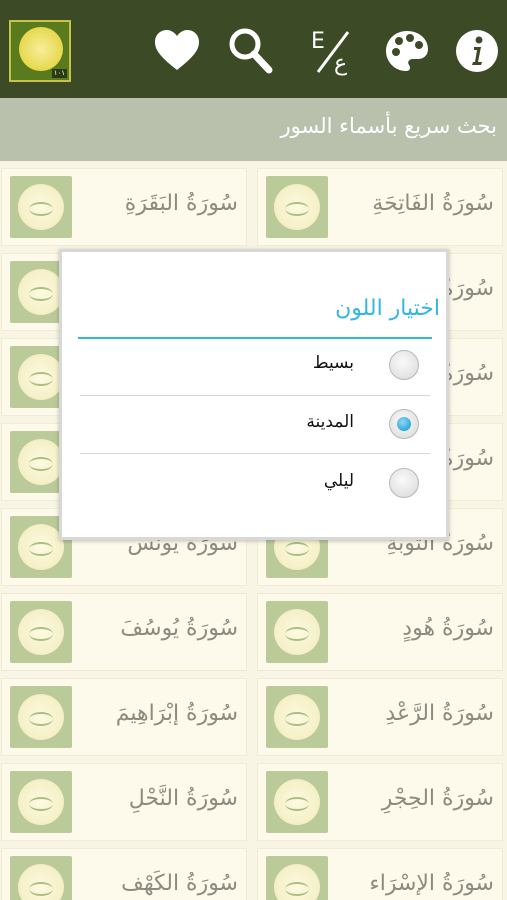 This screenshot has width=507, height=900. Describe the element at coordinates (404, 424) in the screenshot. I see `radio-madinah` at that location.